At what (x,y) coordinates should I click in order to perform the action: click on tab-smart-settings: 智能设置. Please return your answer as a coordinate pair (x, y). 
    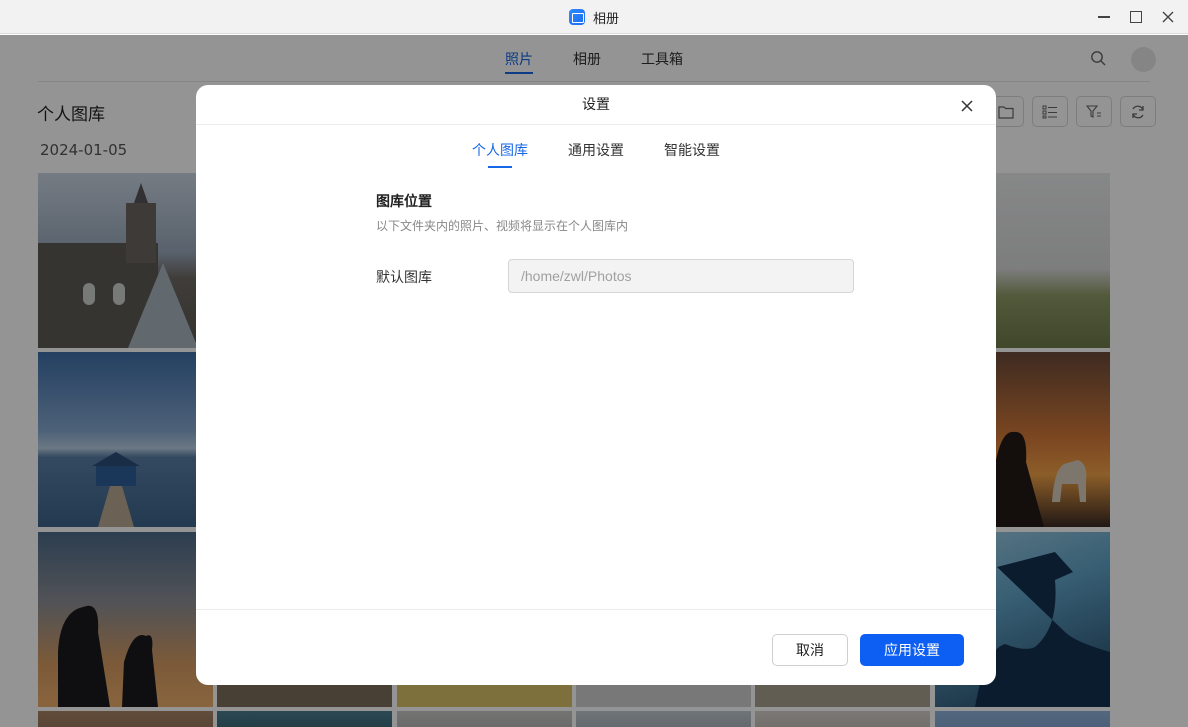
    Looking at the image, I should click on (692, 150).